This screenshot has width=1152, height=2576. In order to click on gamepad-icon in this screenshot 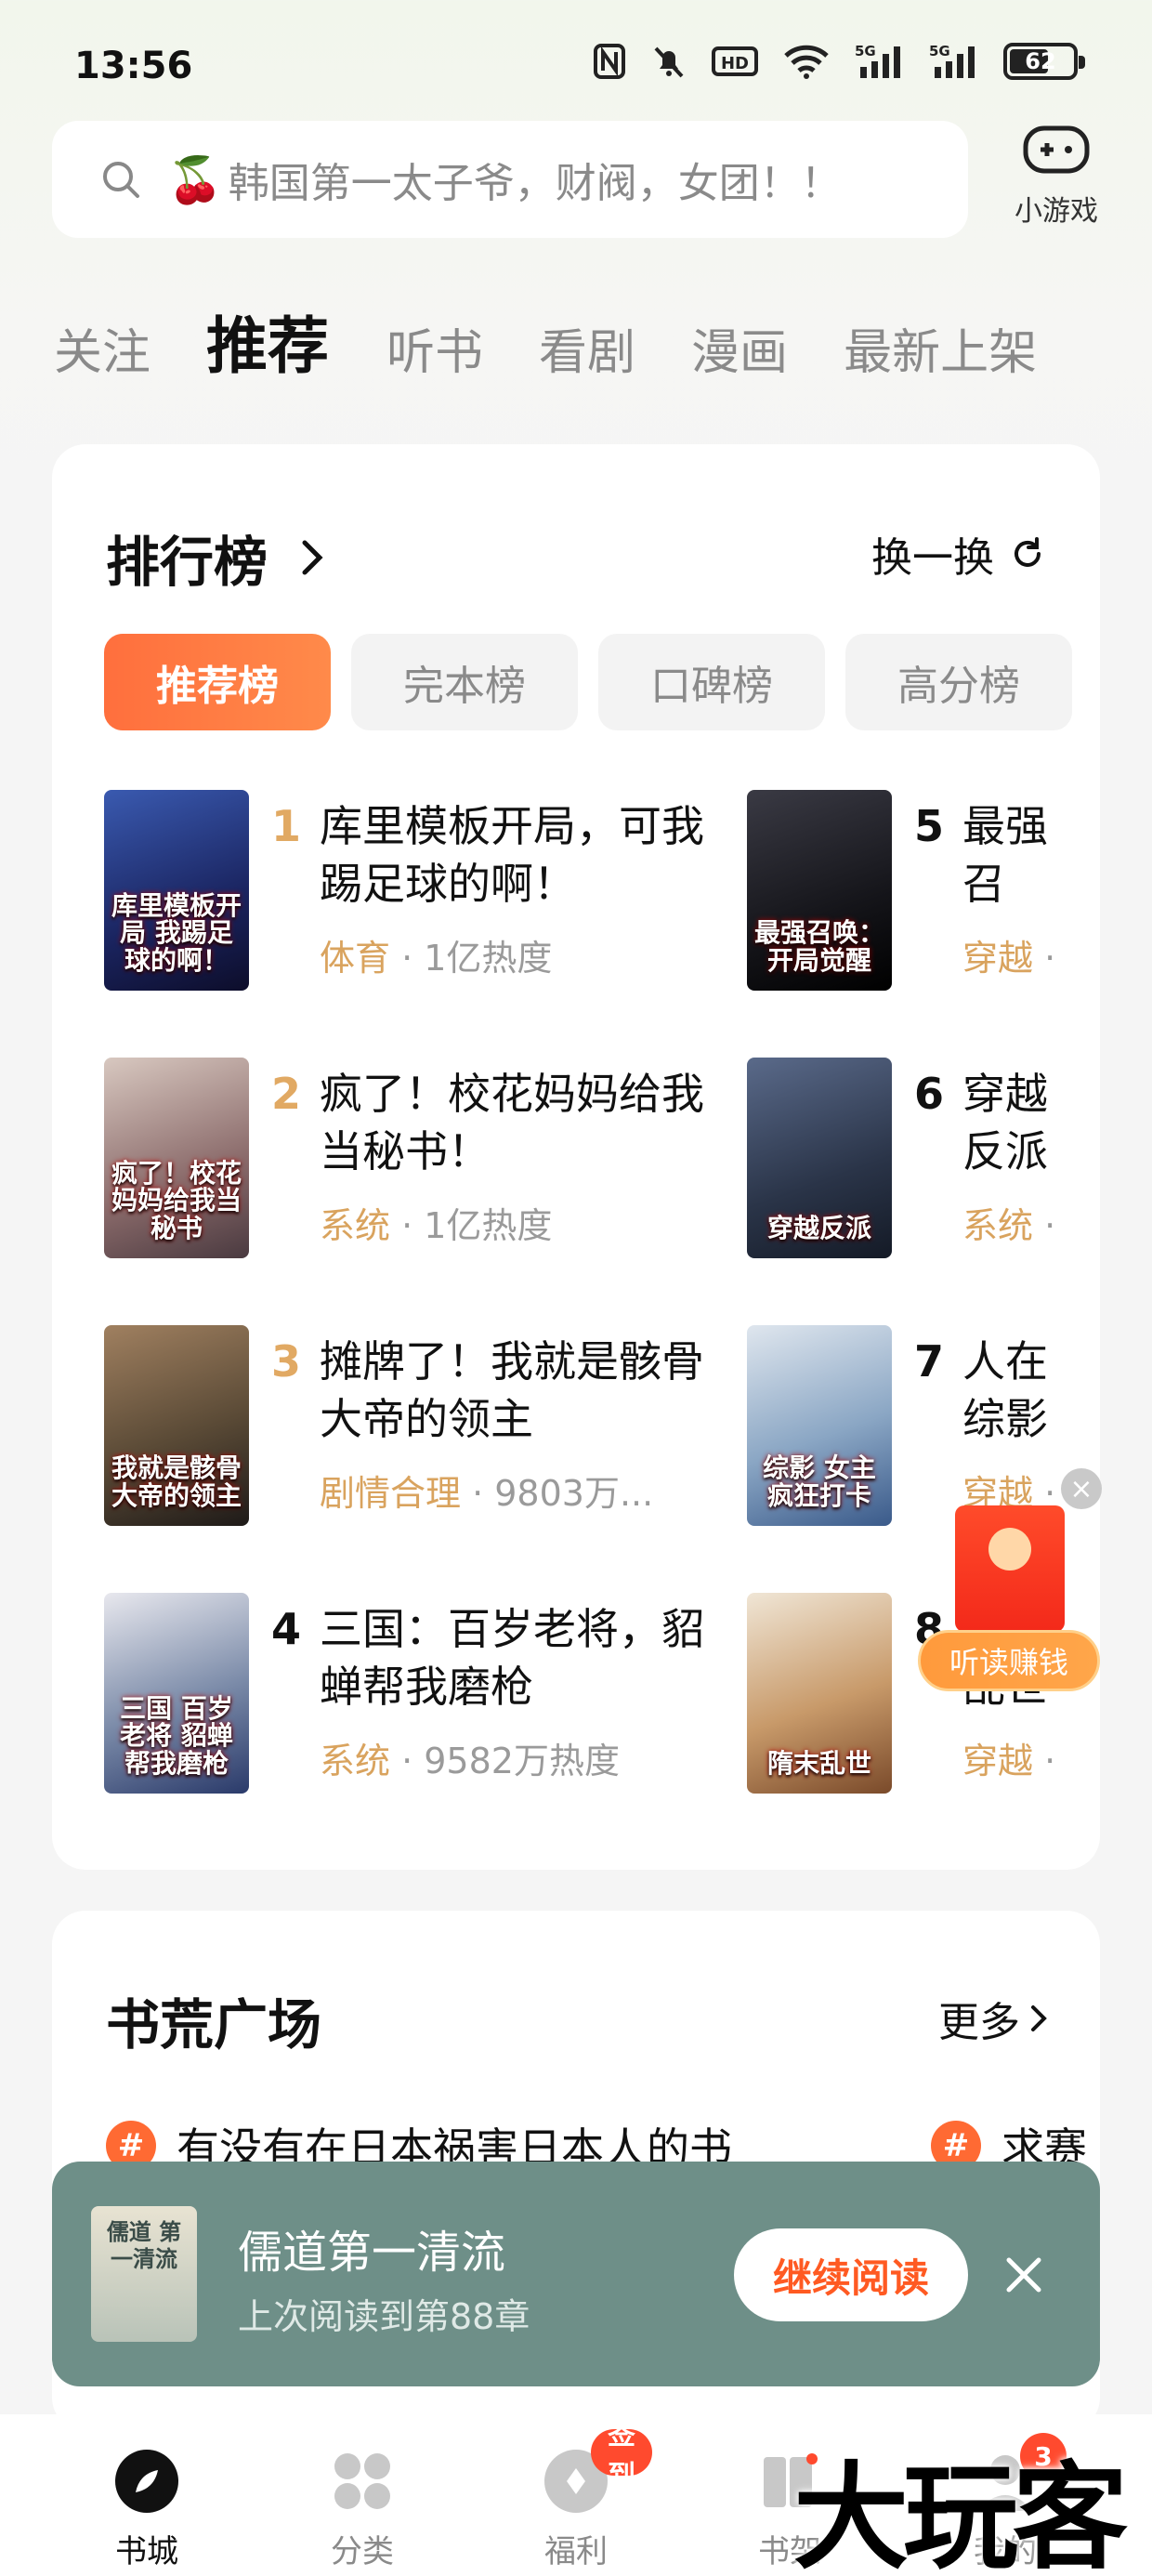, I will do `click(1056, 149)`.